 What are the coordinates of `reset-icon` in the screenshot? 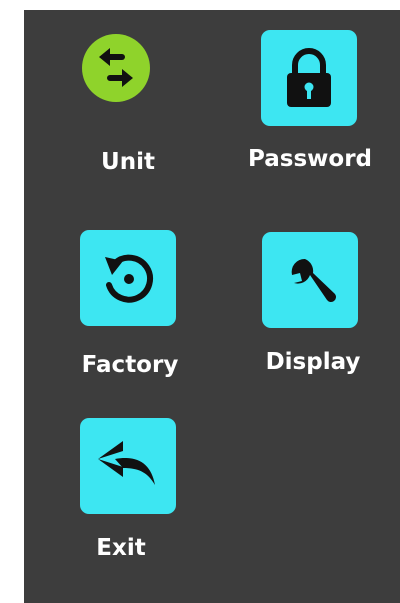 It's located at (129, 278).